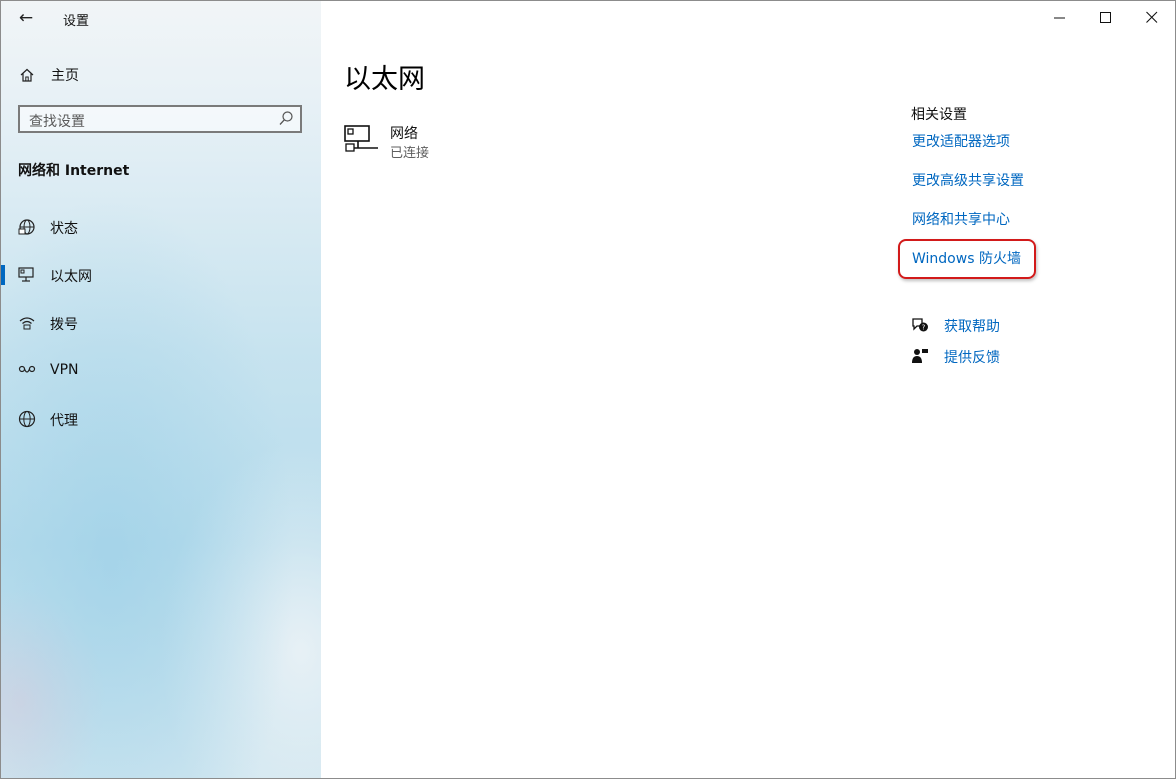  I want to click on feedback-label: 提供反馈, so click(972, 358).